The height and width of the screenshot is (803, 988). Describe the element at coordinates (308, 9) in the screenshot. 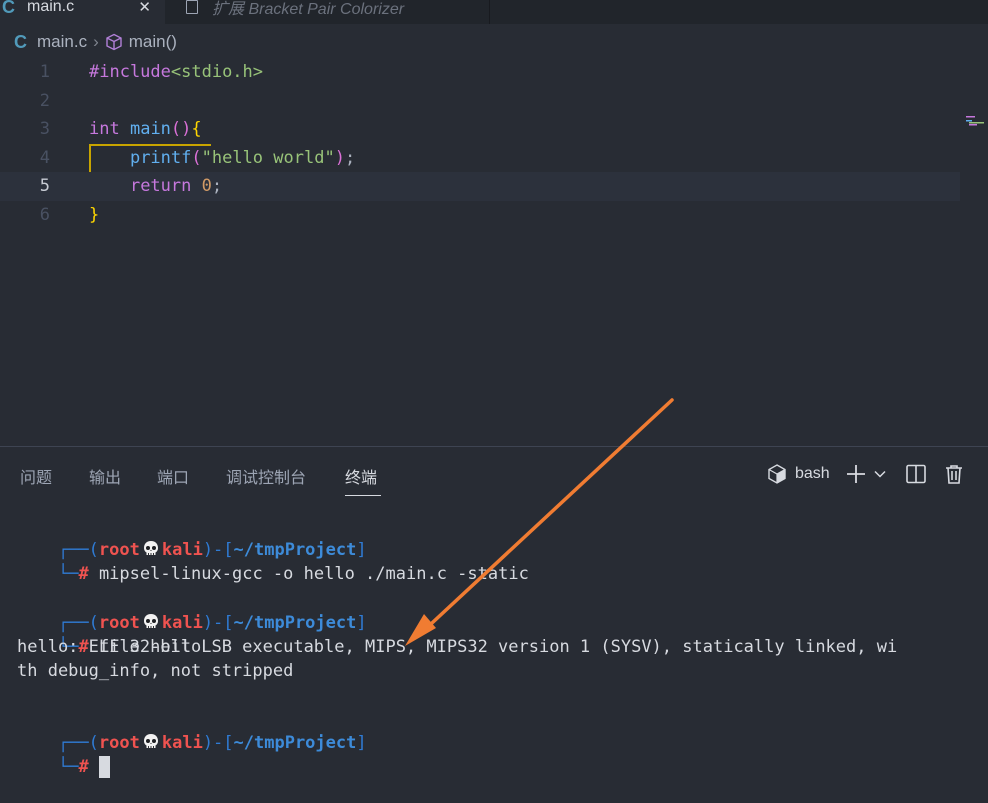

I see `tab-label: 扩展 Bracket Pair Colorizer` at that location.